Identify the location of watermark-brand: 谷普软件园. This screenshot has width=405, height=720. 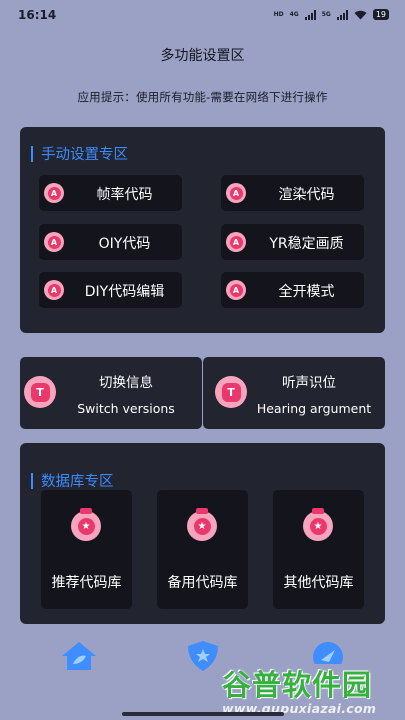
(297, 685).